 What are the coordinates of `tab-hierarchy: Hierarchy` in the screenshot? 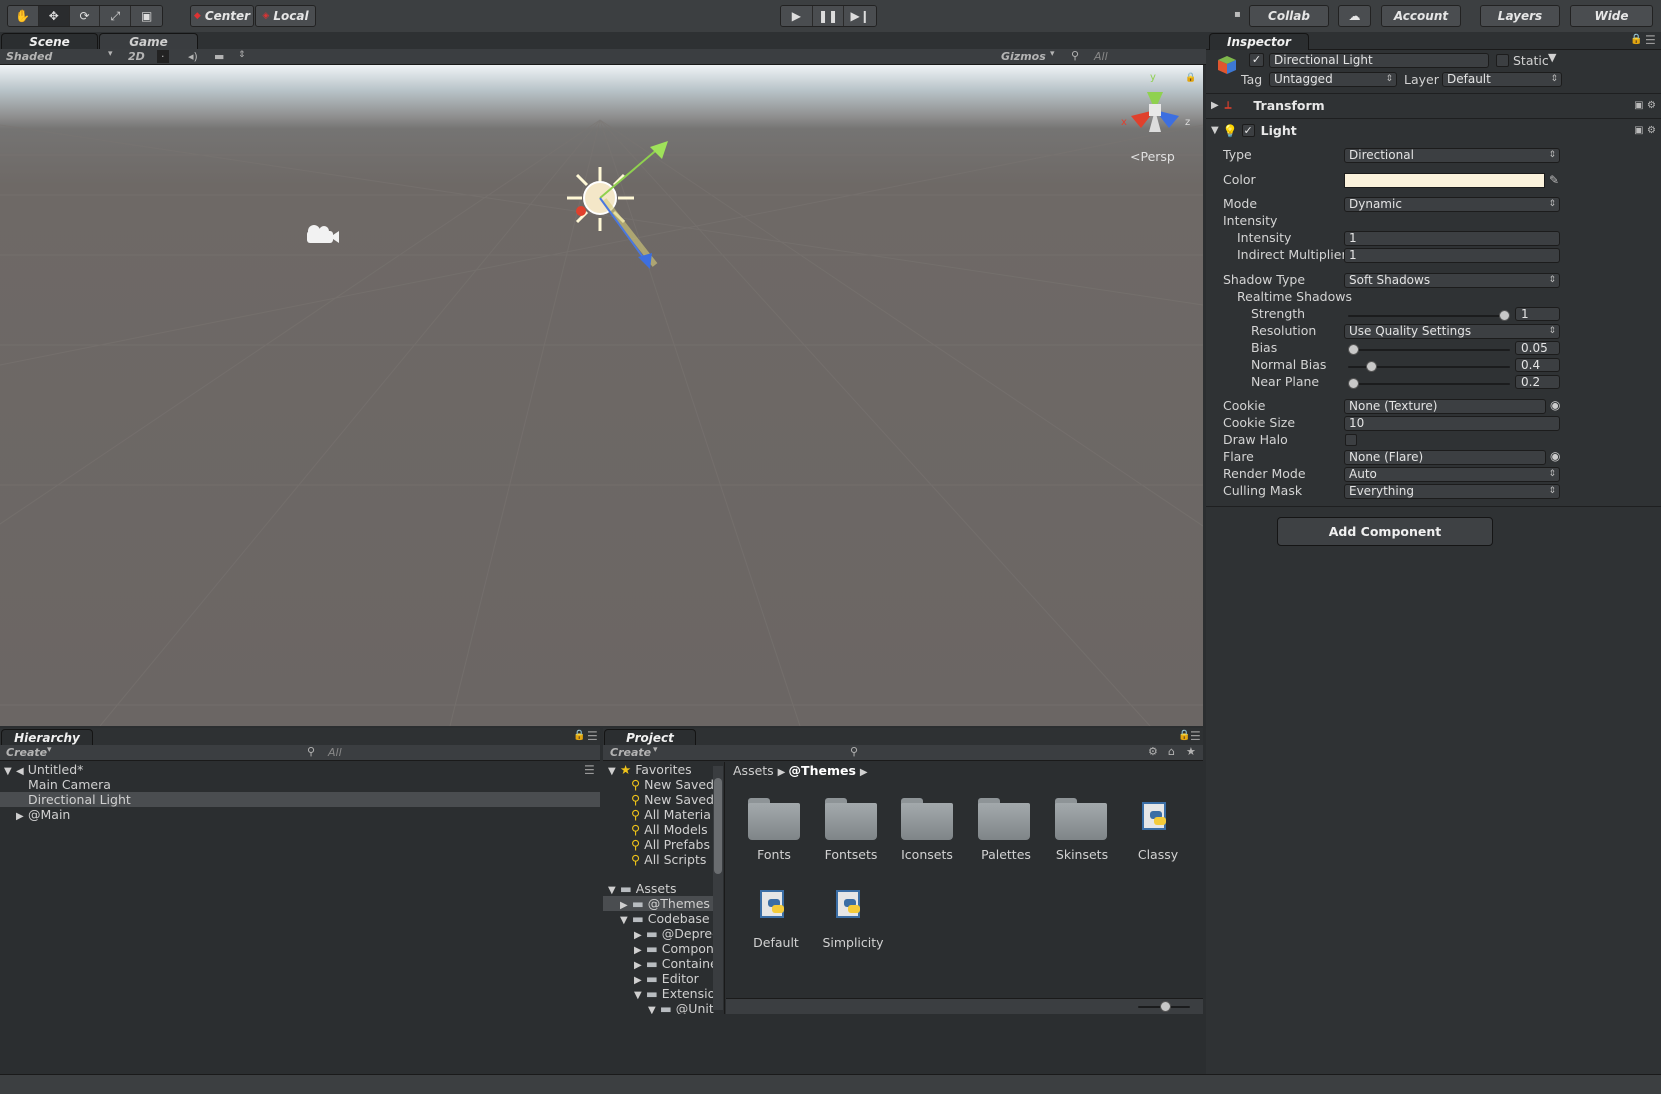 It's located at (47, 737).